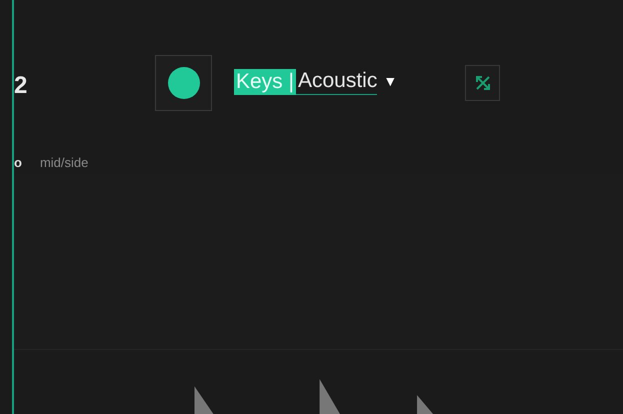 This screenshot has width=623, height=414. I want to click on toolbar-button, so click(482, 83).